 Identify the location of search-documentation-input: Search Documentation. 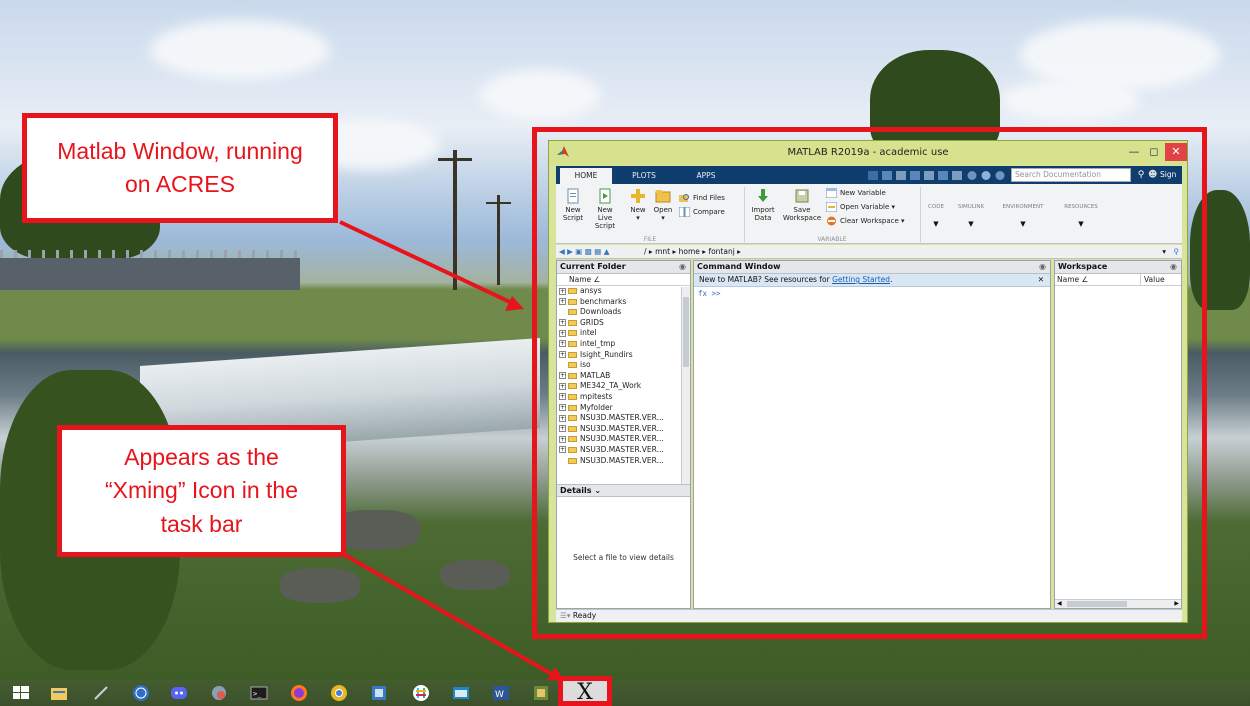
(1071, 175).